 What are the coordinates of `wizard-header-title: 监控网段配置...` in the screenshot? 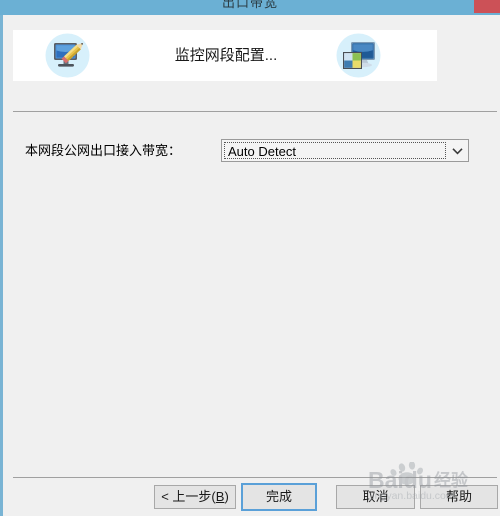 It's located at (226, 55).